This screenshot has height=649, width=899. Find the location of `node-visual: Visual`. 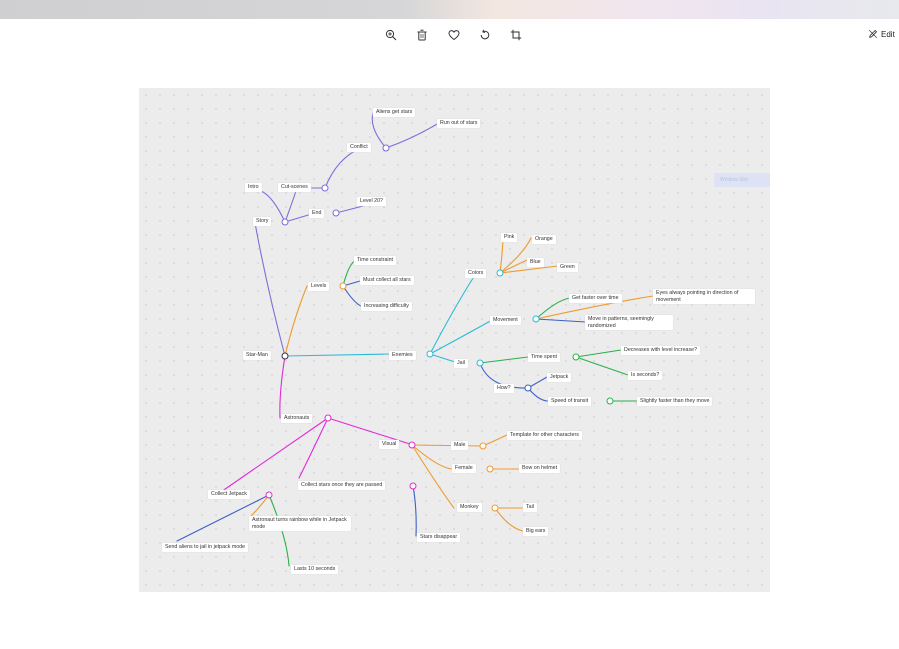

node-visual: Visual is located at coordinates (389, 444).